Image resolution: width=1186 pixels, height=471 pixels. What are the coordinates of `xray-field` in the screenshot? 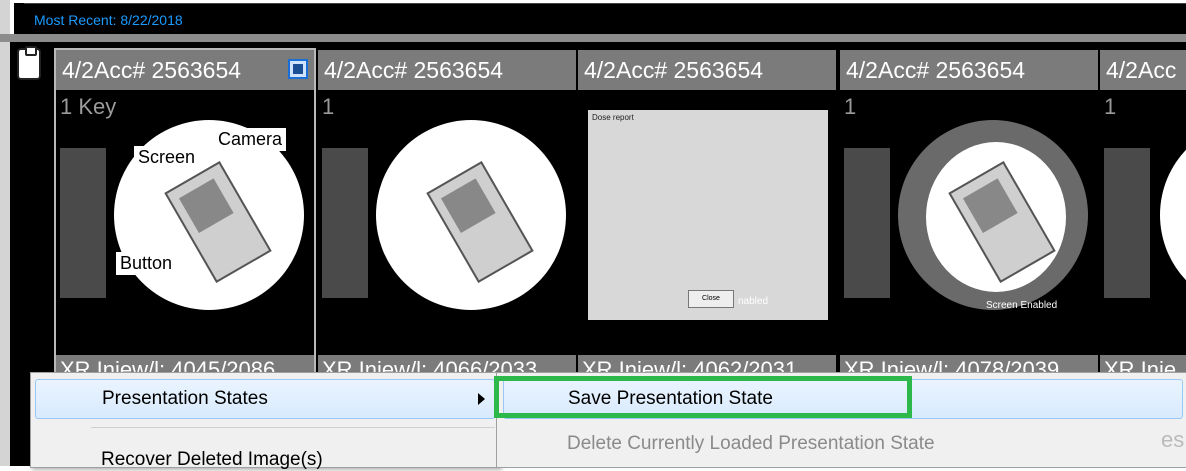 It's located at (1173, 215).